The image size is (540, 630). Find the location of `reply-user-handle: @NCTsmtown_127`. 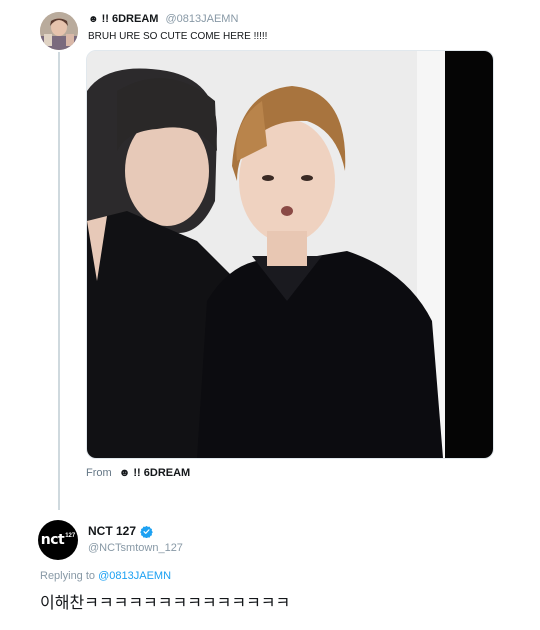

reply-user-handle: @NCTsmtown_127 is located at coordinates (135, 548).